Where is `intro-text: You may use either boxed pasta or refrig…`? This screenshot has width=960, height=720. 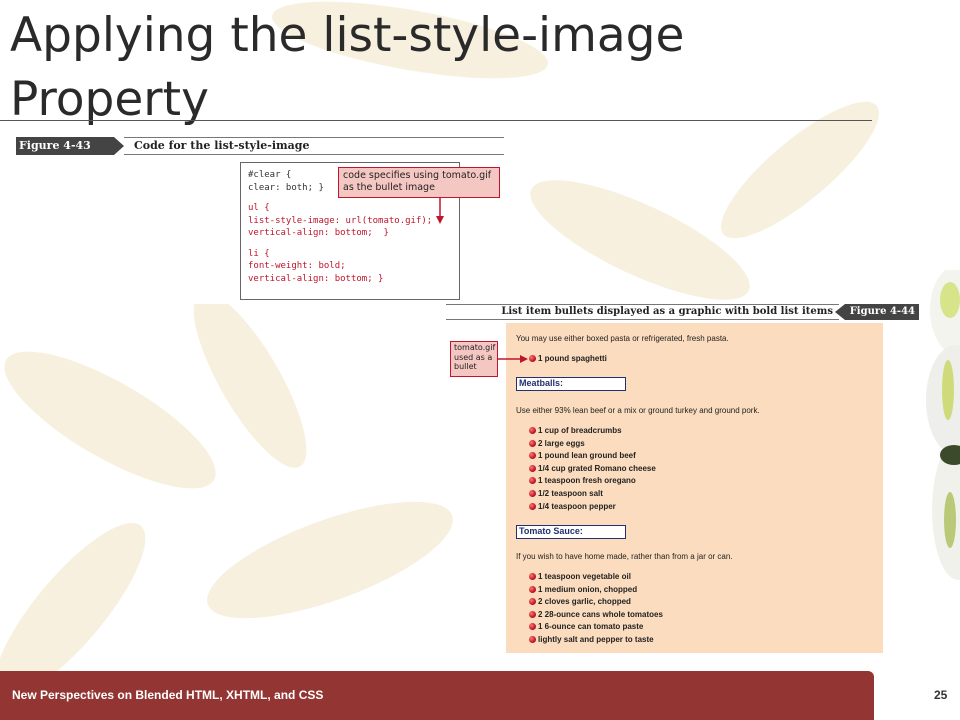 intro-text: You may use either boxed pasta or refrig… is located at coordinates (622, 338).